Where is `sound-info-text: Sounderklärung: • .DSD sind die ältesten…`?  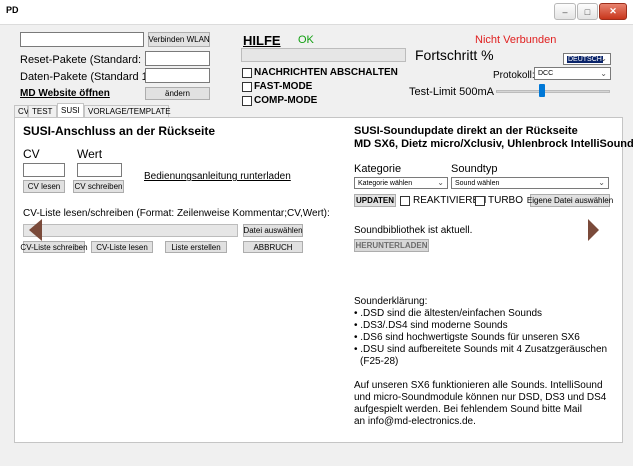 sound-info-text: Sounderklärung: • .DSD sind die ältesten… is located at coordinates (480, 362).